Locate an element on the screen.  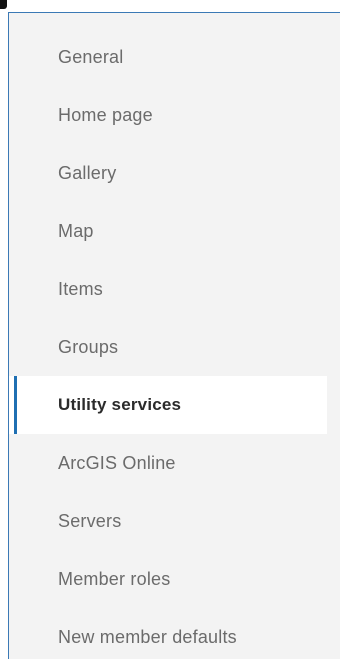
sidebar-item-label: Groups is located at coordinates (88, 346).